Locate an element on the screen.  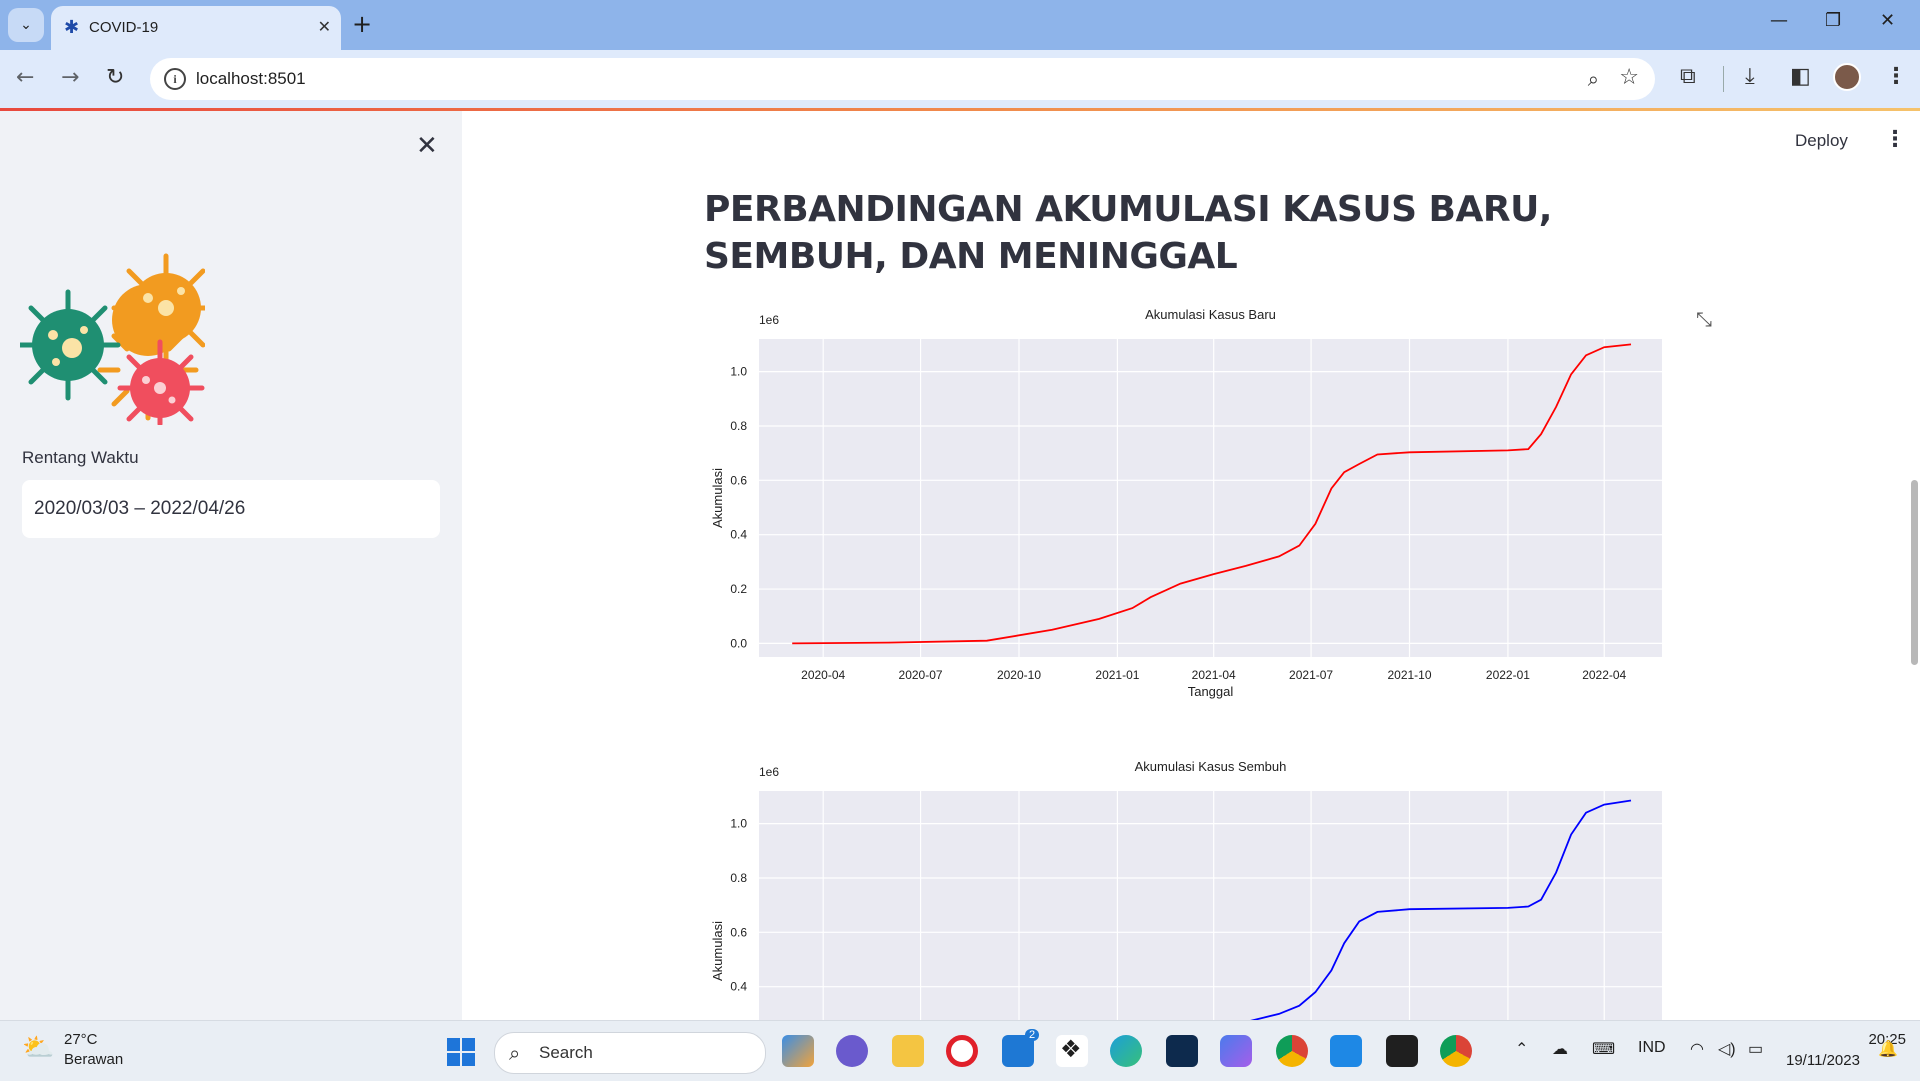
x-tick-label: 2020-07 is located at coordinates (921, 675).